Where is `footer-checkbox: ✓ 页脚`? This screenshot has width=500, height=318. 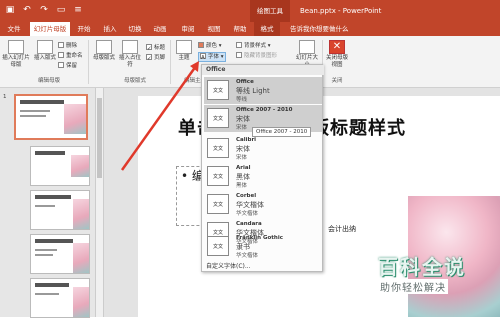
footer-checkbox: ✓ 页脚 is located at coordinates (155, 58).